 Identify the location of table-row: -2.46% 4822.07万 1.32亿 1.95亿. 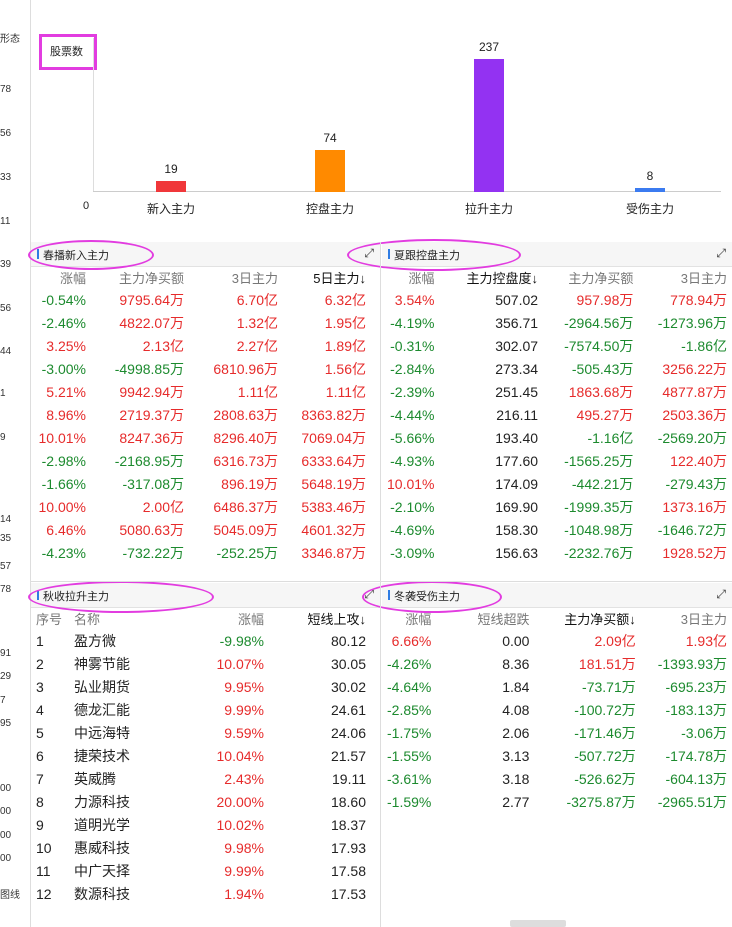
(201, 322).